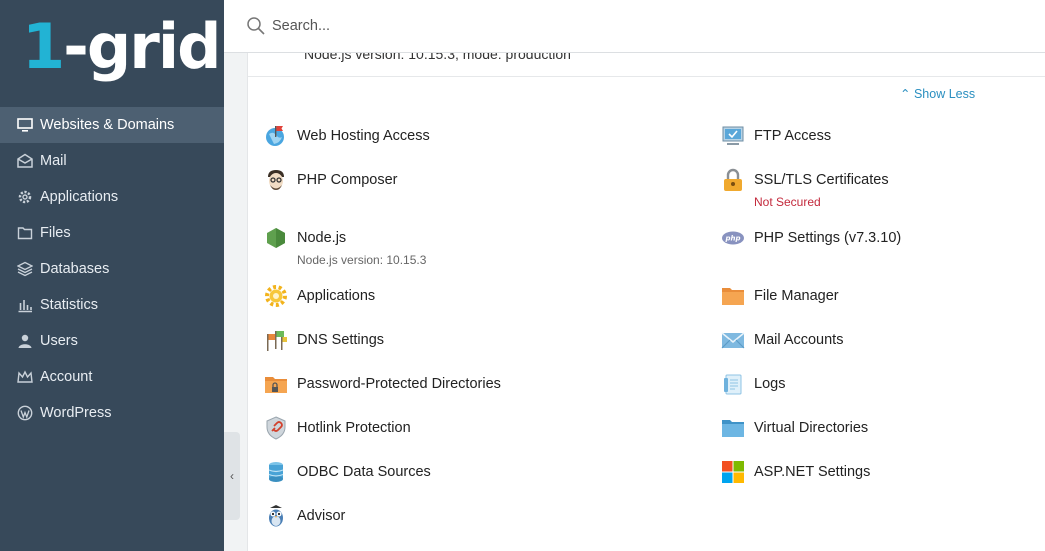 The image size is (1045, 551). What do you see at coordinates (821, 180) in the screenshot?
I see `tool-label: SSL/TLS Certificates` at bounding box center [821, 180].